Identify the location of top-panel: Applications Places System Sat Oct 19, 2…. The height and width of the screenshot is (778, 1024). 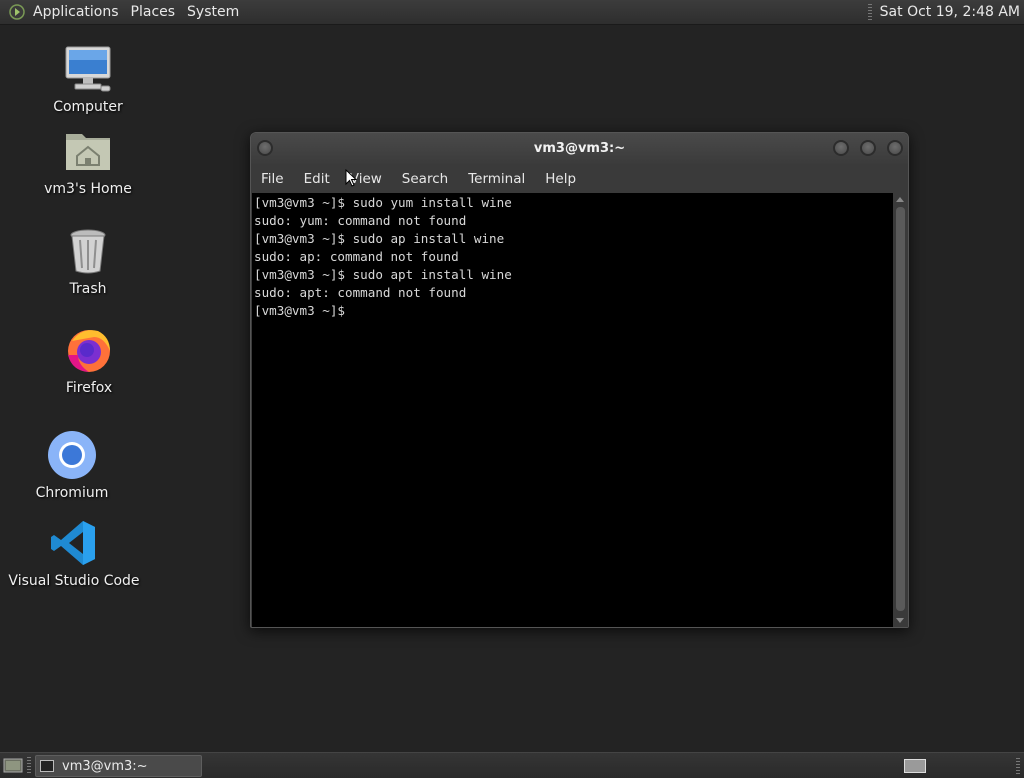
(512, 12).